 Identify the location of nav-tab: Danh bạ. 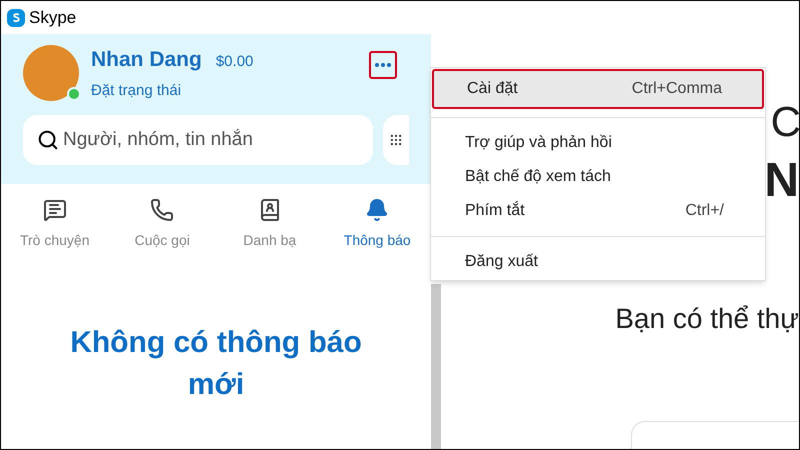
(270, 226).